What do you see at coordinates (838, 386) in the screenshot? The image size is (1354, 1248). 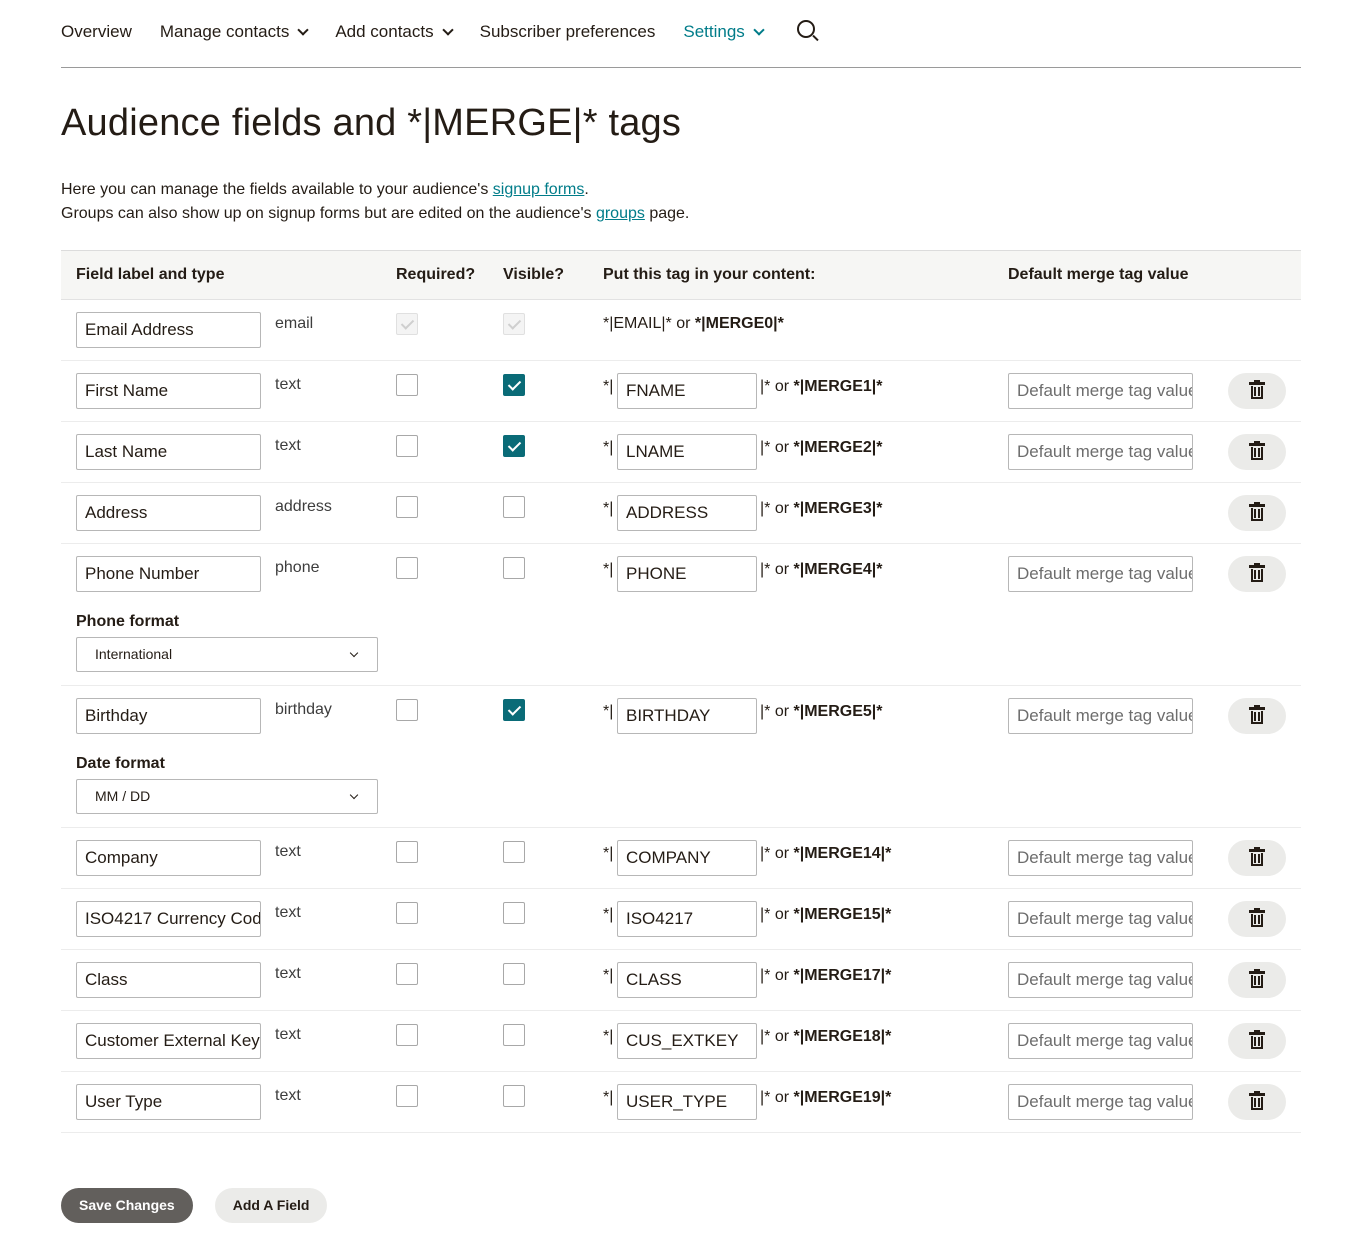 I see `merge-tag: *|MERGE1|*` at bounding box center [838, 386].